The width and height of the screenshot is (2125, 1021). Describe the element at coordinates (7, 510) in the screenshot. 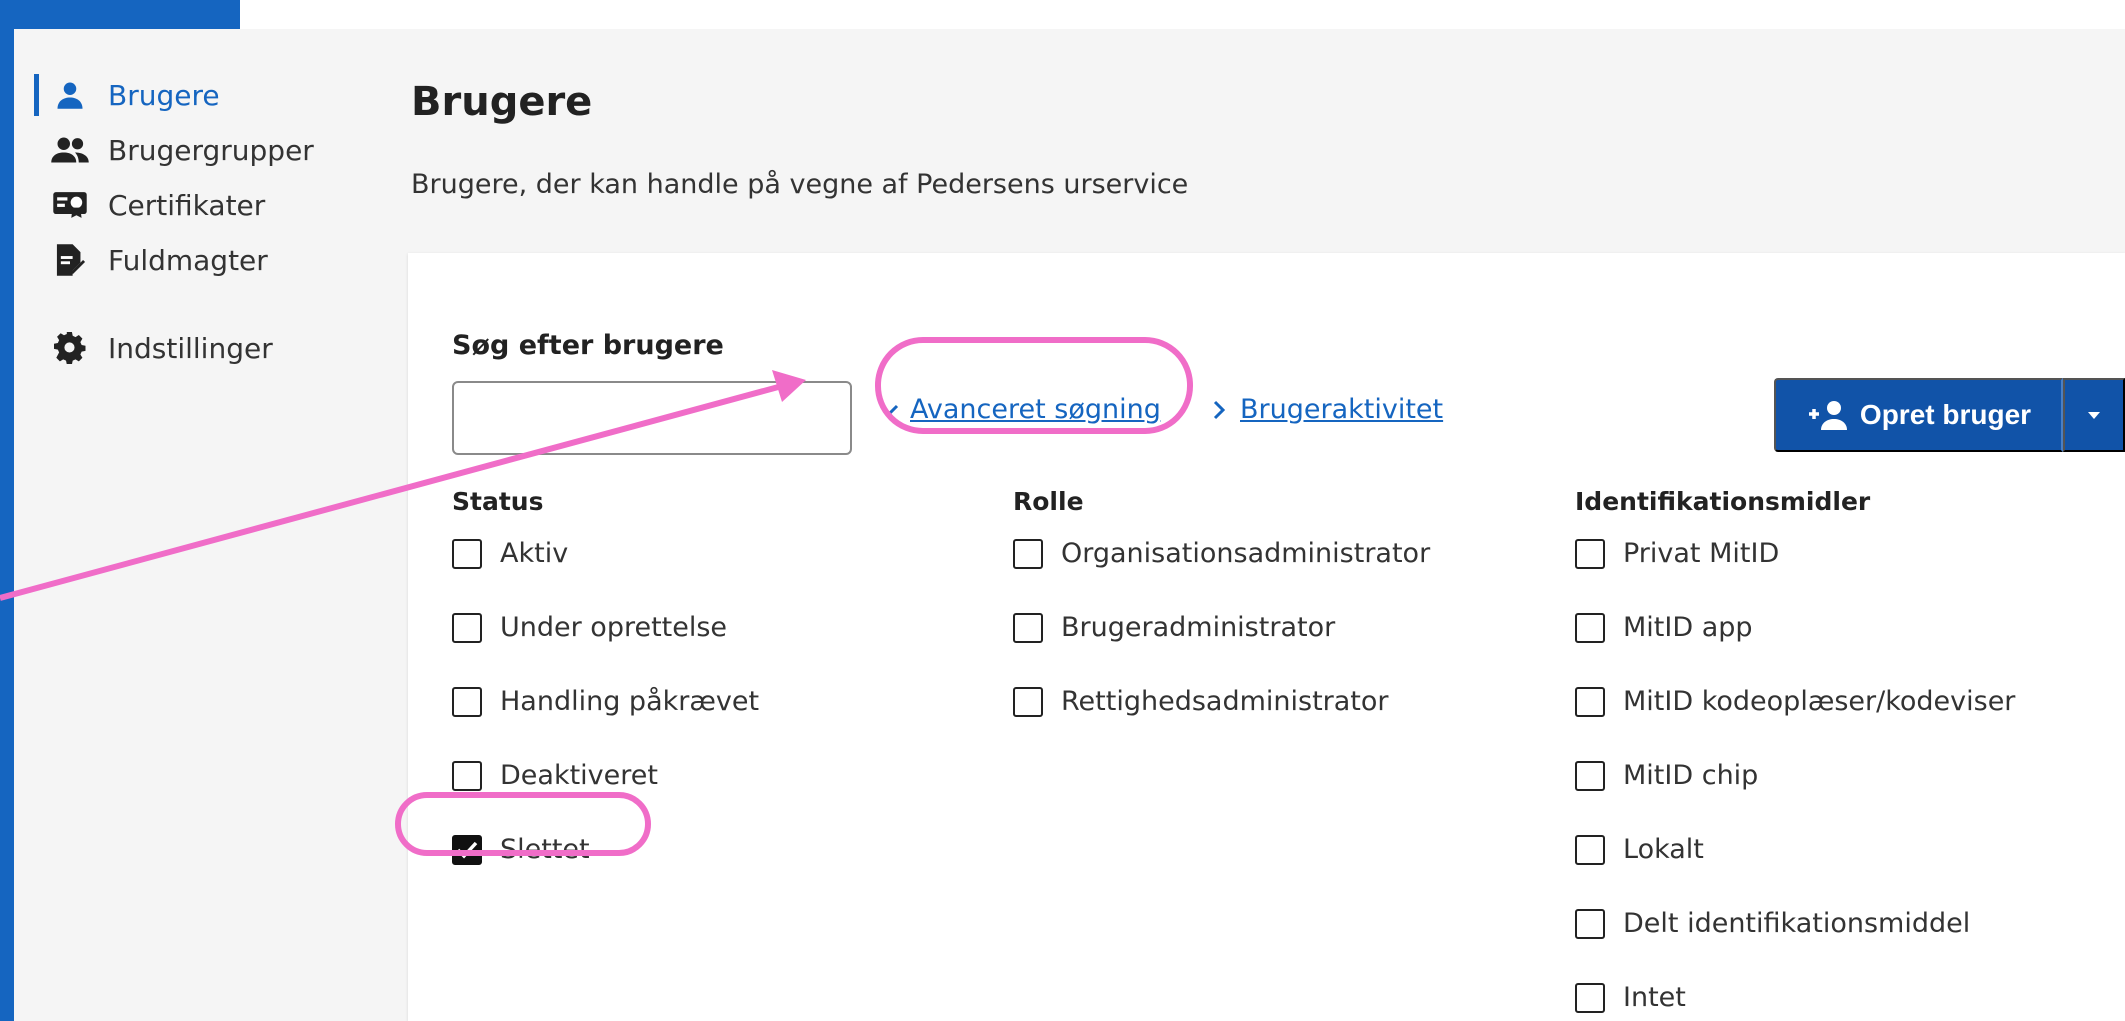

I see `left-edge-bar` at that location.